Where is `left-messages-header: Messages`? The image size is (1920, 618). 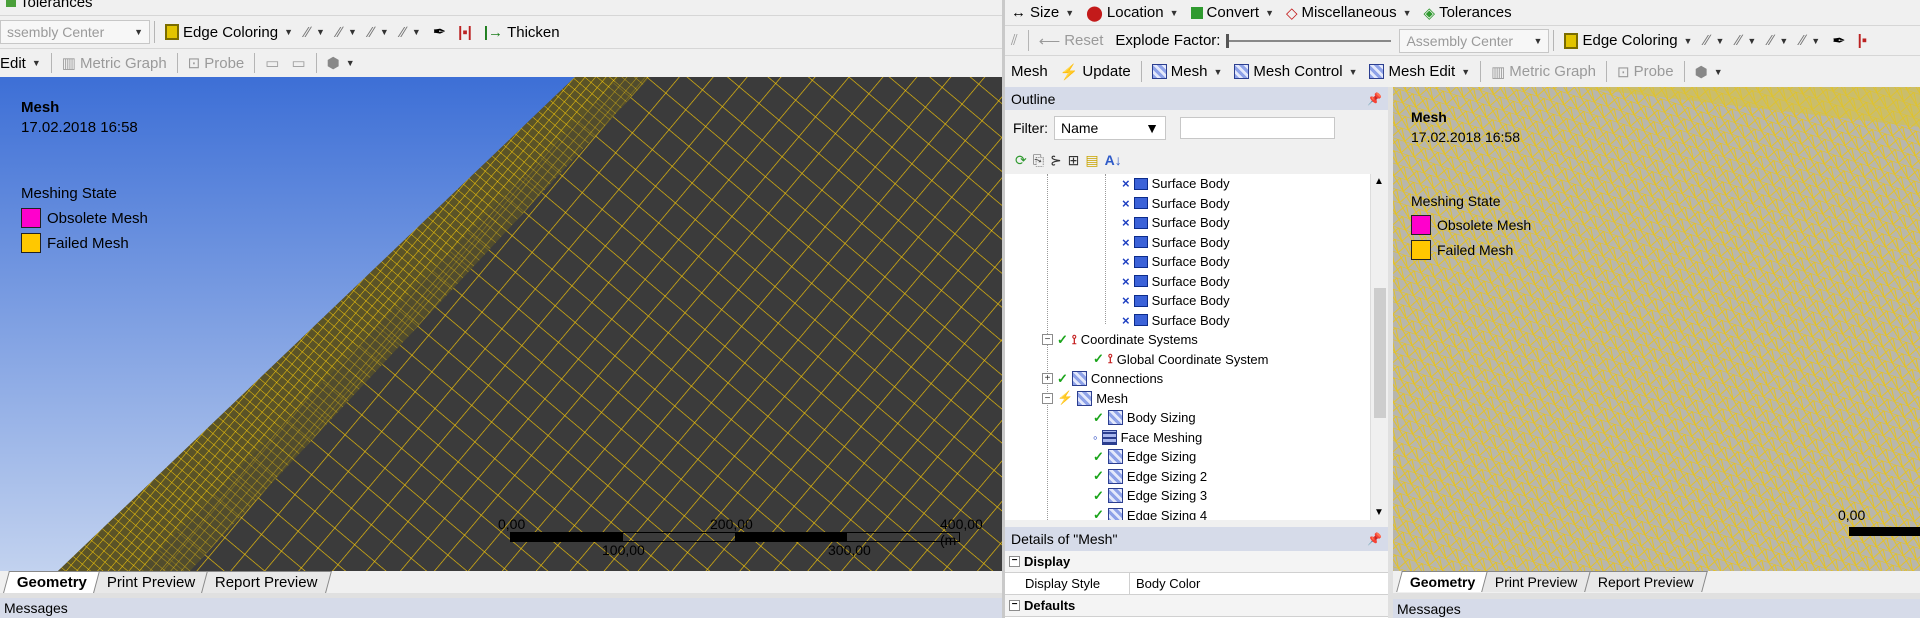 left-messages-header: Messages is located at coordinates (501, 608).